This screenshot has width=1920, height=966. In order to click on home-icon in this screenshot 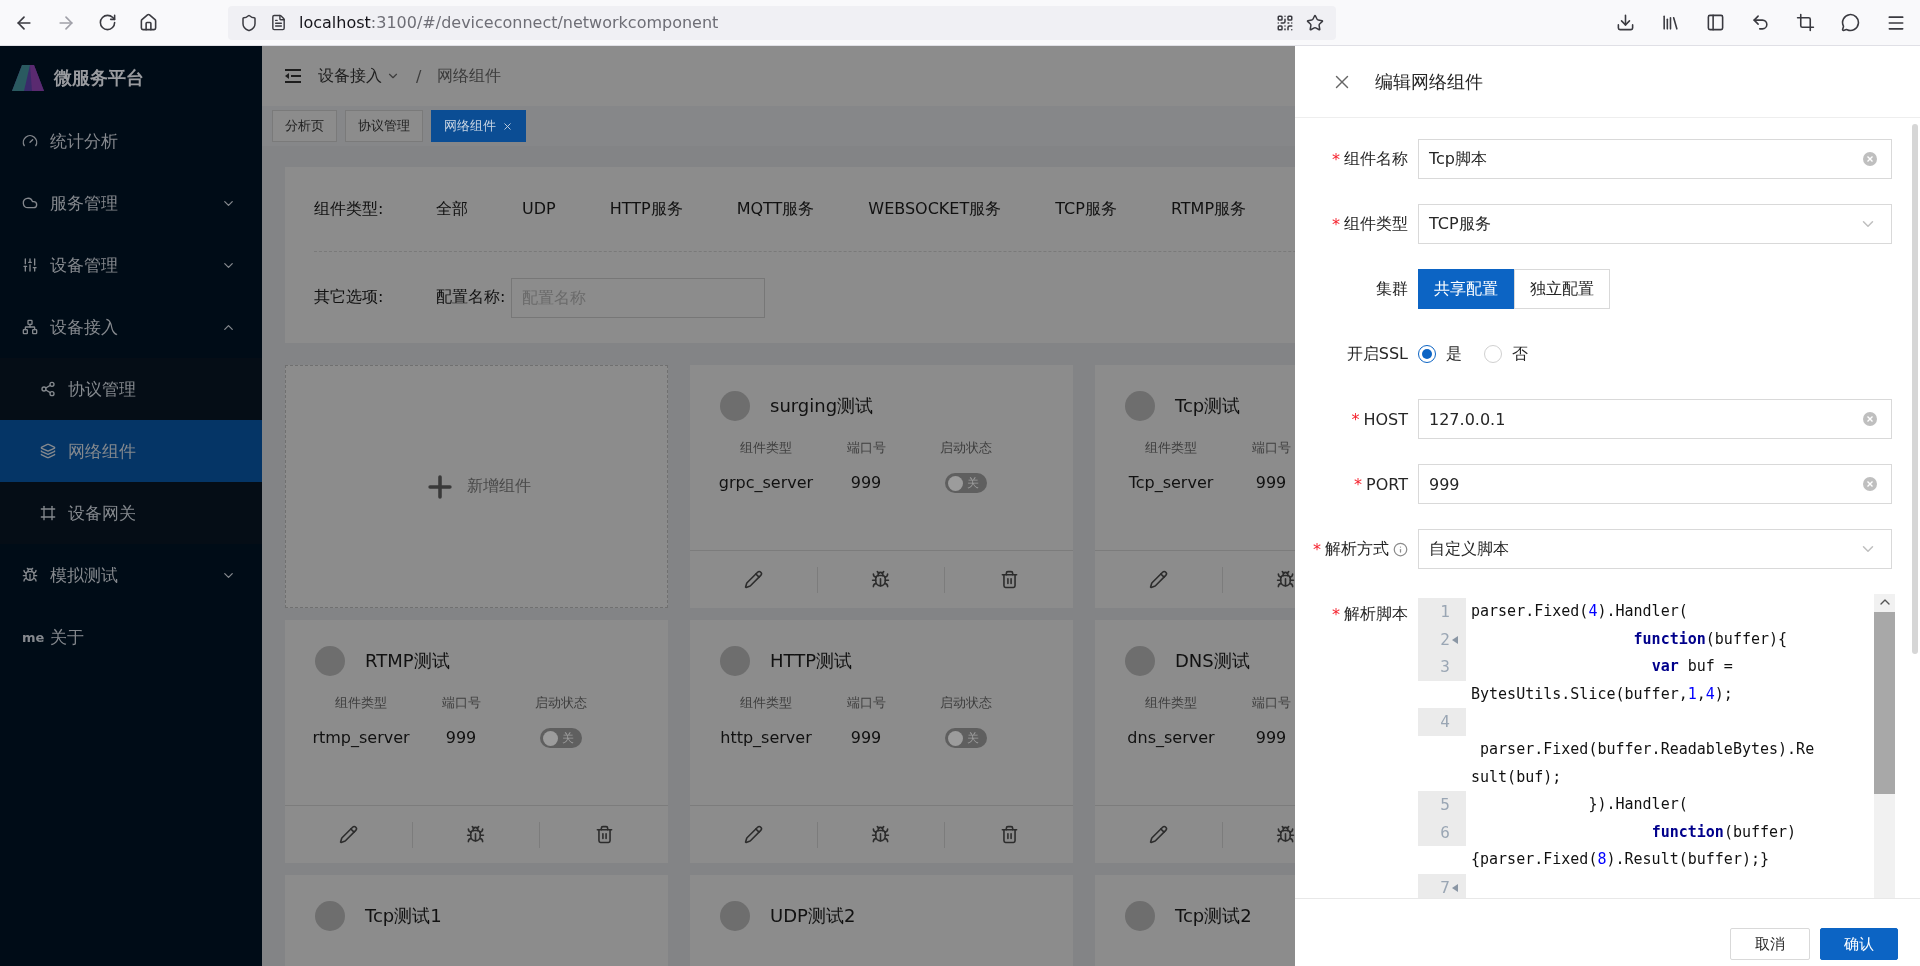, I will do `click(148, 22)`.